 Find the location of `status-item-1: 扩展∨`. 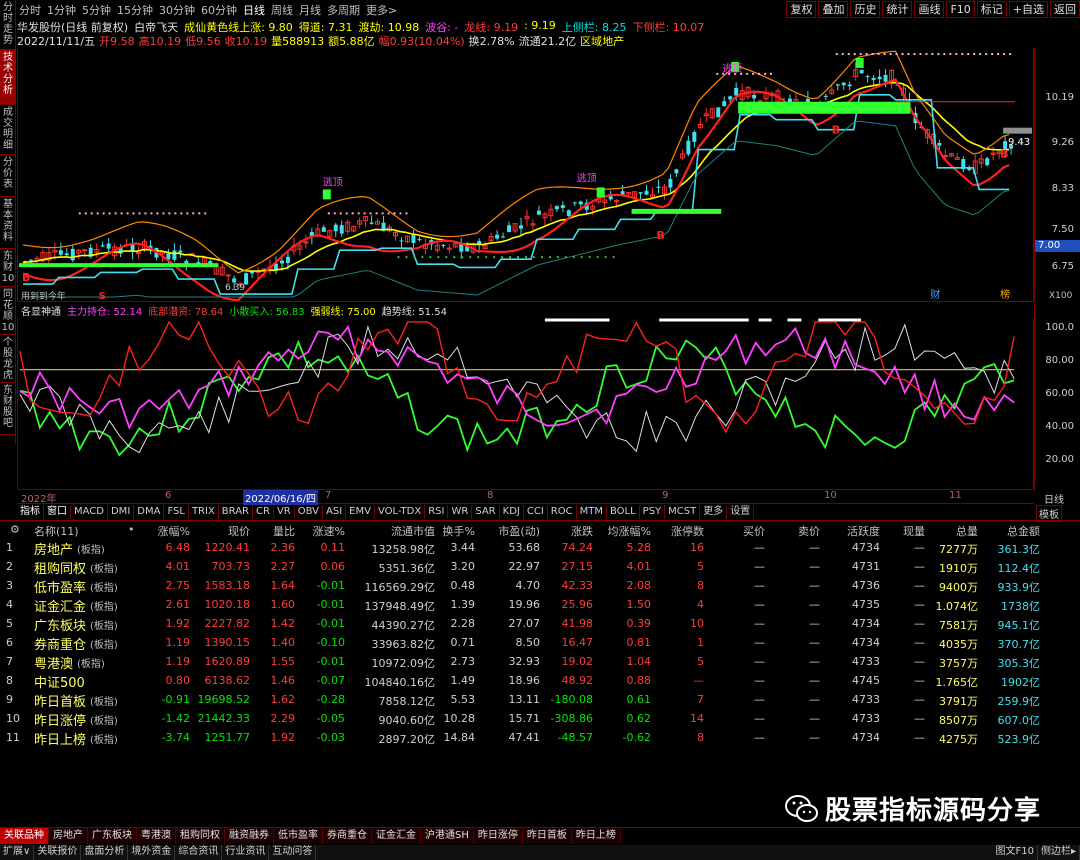

status-item-1: 扩展∨ is located at coordinates (17, 852).